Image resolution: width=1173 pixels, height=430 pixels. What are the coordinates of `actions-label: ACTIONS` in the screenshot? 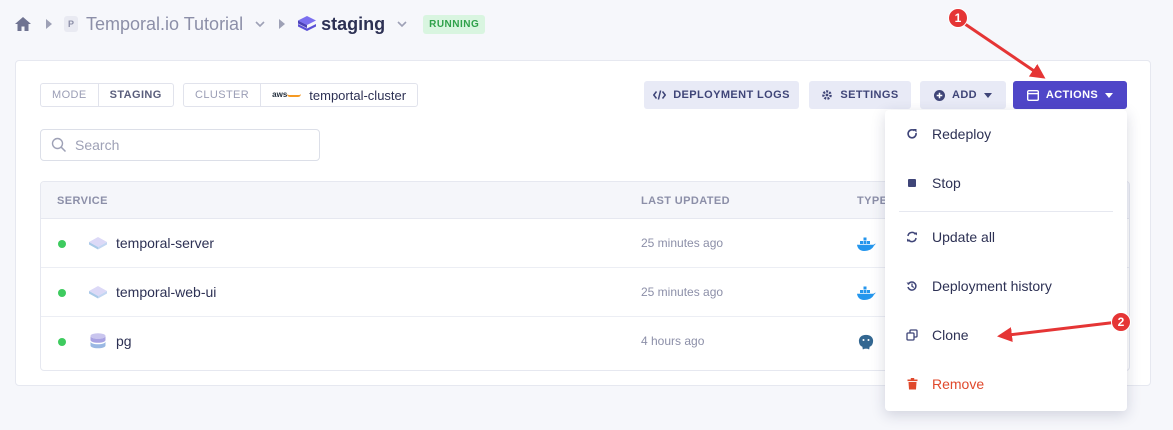 It's located at (1072, 95).